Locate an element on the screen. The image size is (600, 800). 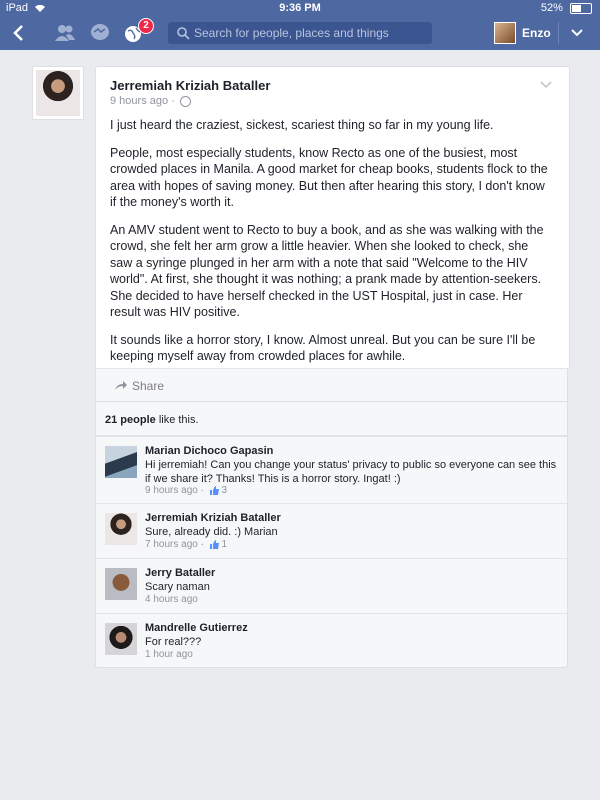
share-bar: Share is located at coordinates (331, 385).